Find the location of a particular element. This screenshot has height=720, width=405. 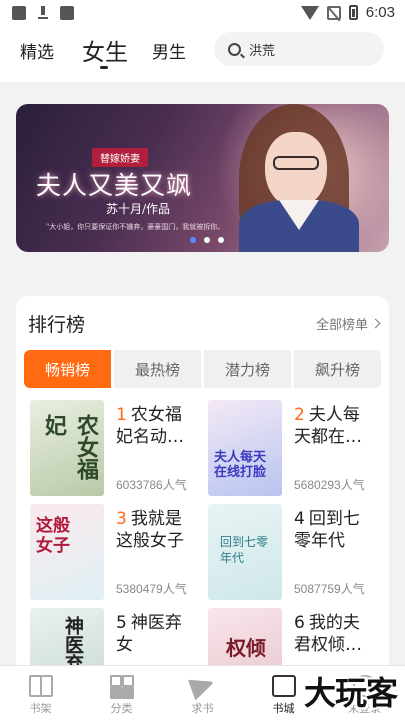

book-cover-title: 夫人每天在线打脸 is located at coordinates (240, 465).